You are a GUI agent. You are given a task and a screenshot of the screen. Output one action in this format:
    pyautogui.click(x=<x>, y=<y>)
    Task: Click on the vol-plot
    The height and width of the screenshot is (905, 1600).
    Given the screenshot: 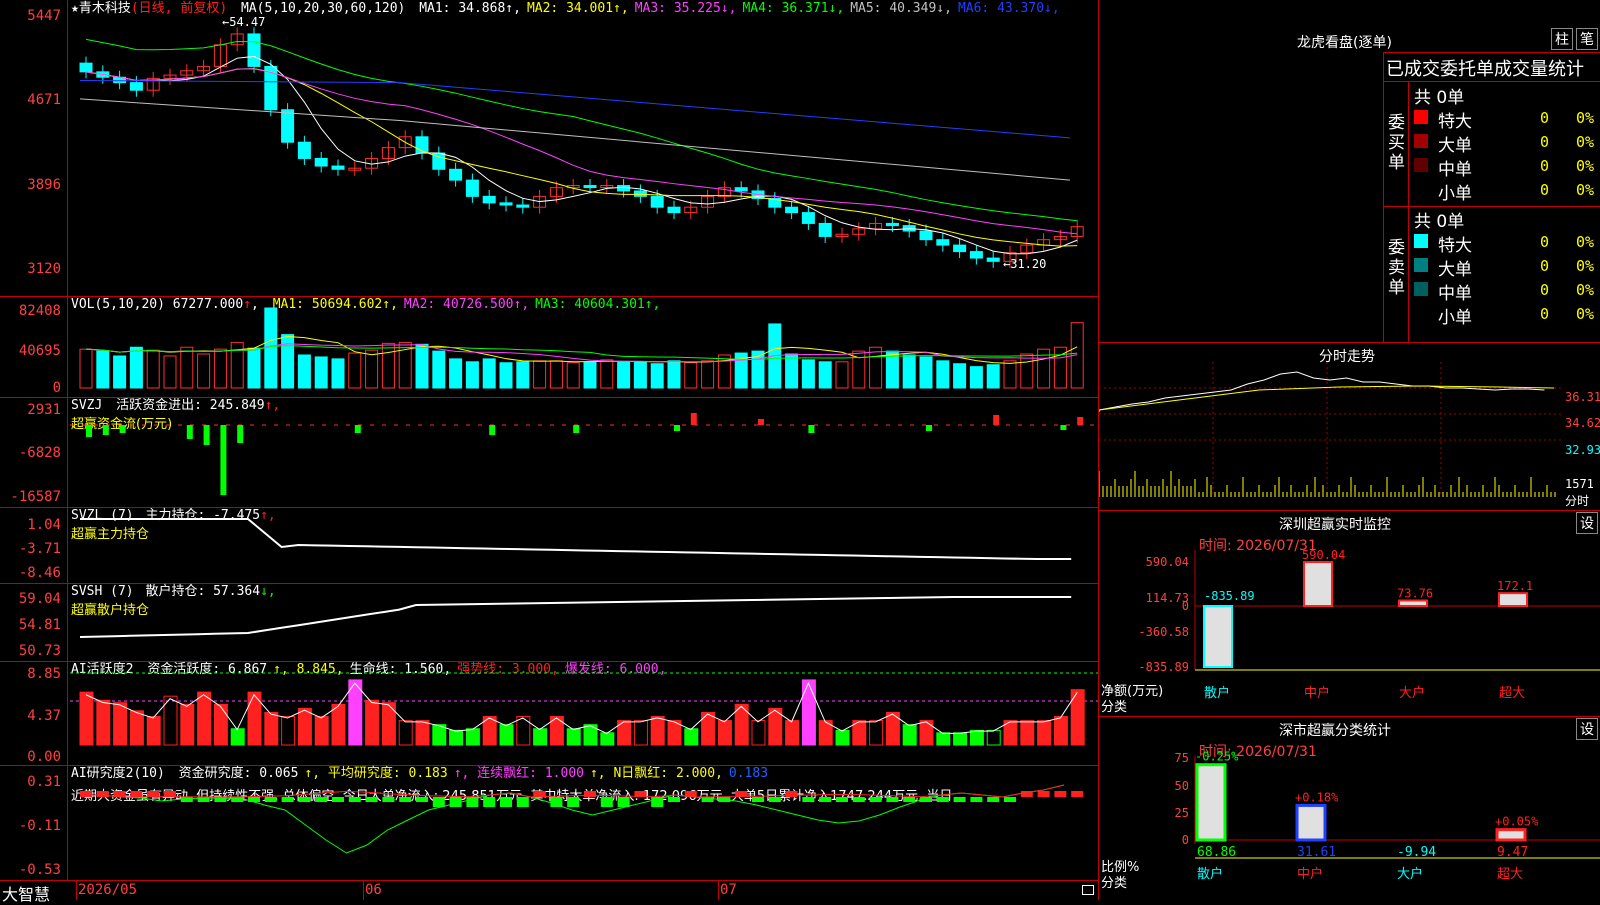 What is the action you would take?
    pyautogui.click(x=549, y=346)
    